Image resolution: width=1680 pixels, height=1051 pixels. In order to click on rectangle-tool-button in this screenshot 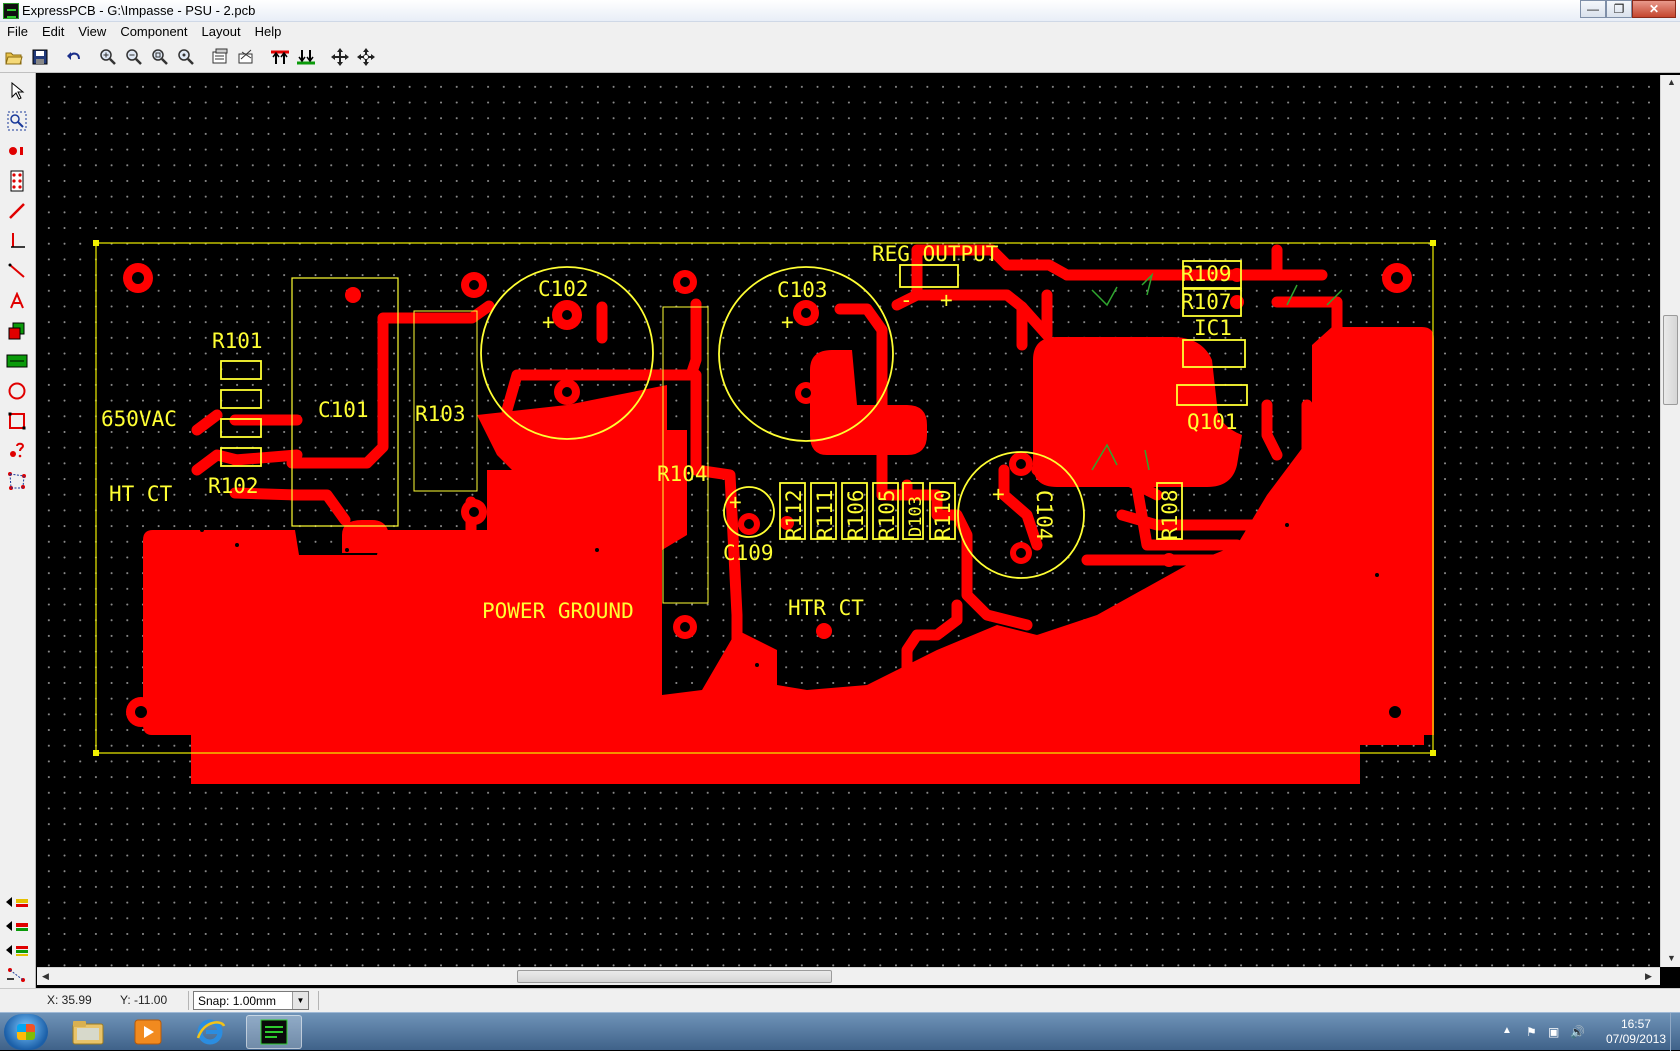, I will do `click(17, 421)`.